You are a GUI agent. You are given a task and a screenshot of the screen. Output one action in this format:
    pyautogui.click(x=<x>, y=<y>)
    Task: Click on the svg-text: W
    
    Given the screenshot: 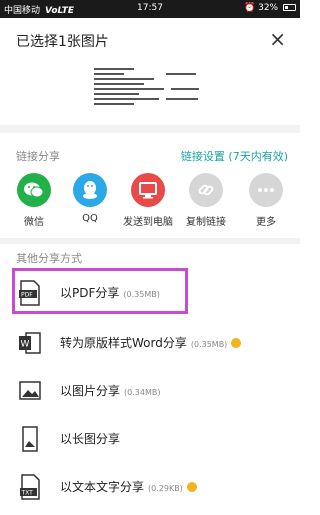 What is the action you would take?
    pyautogui.click(x=25, y=345)
    